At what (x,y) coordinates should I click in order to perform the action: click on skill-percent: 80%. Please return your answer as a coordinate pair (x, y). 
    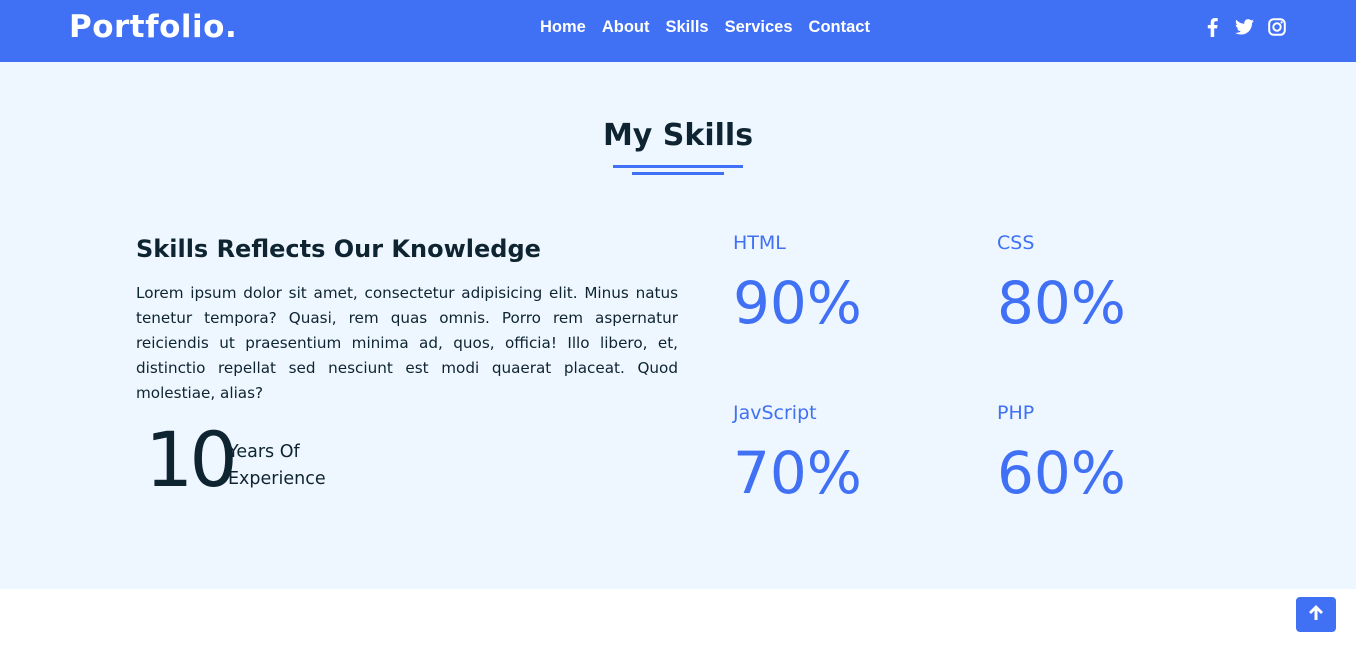
    Looking at the image, I should click on (1061, 303).